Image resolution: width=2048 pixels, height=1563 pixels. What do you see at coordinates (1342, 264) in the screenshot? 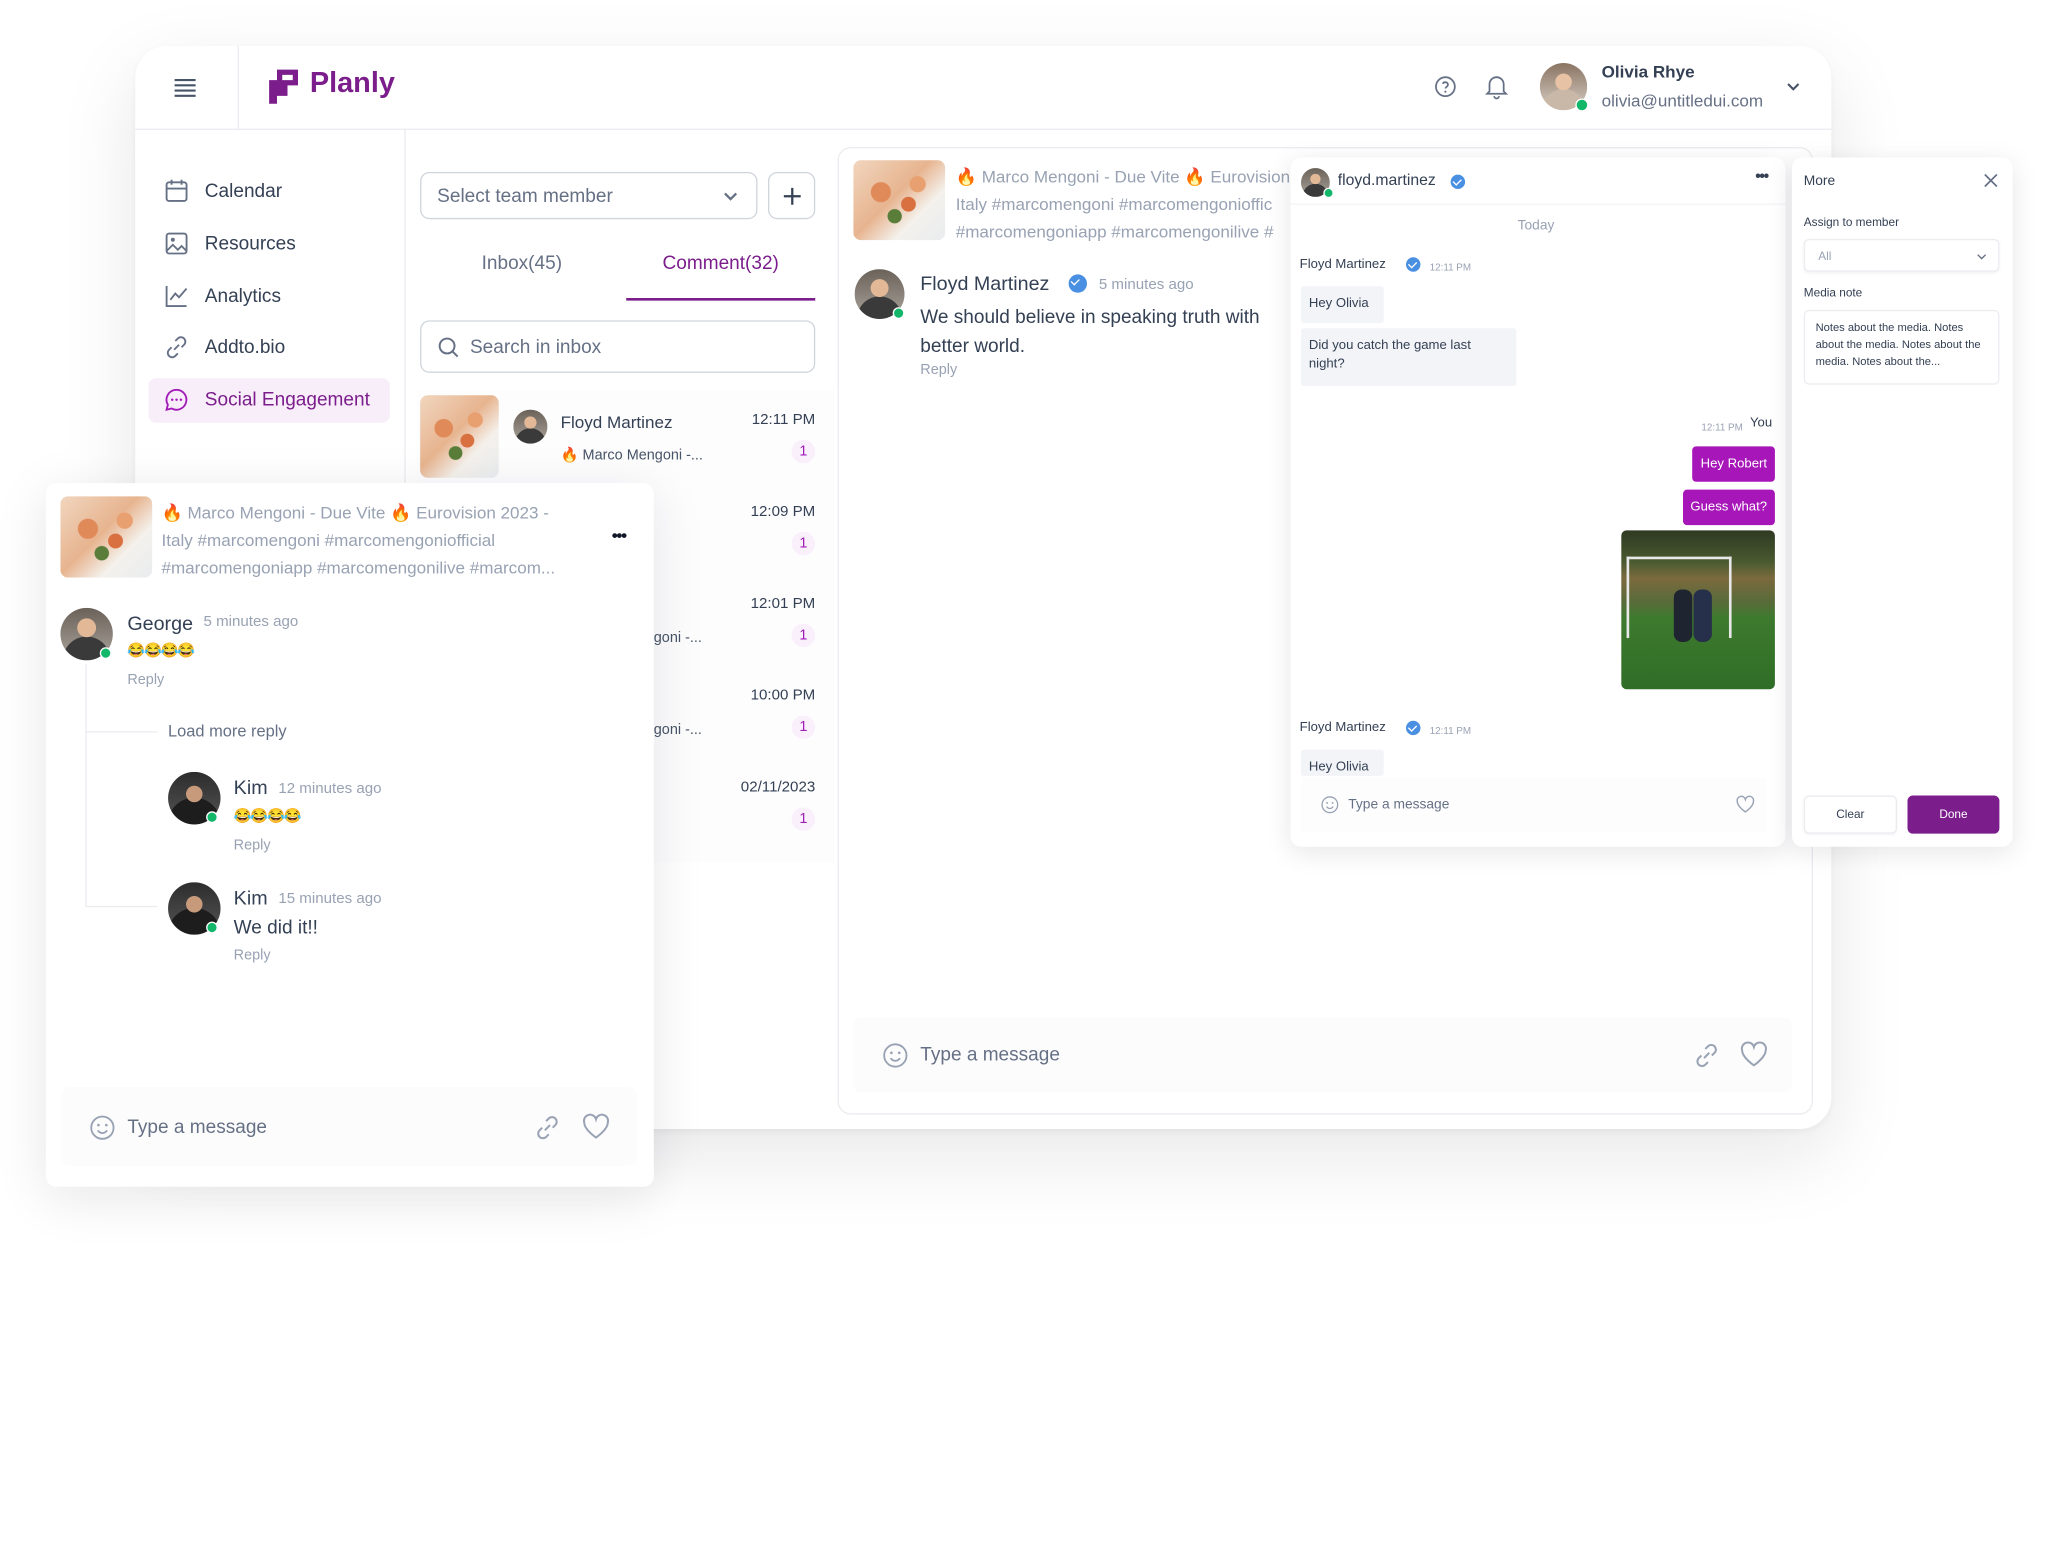
I see `sender-name: Floyd Martinez` at bounding box center [1342, 264].